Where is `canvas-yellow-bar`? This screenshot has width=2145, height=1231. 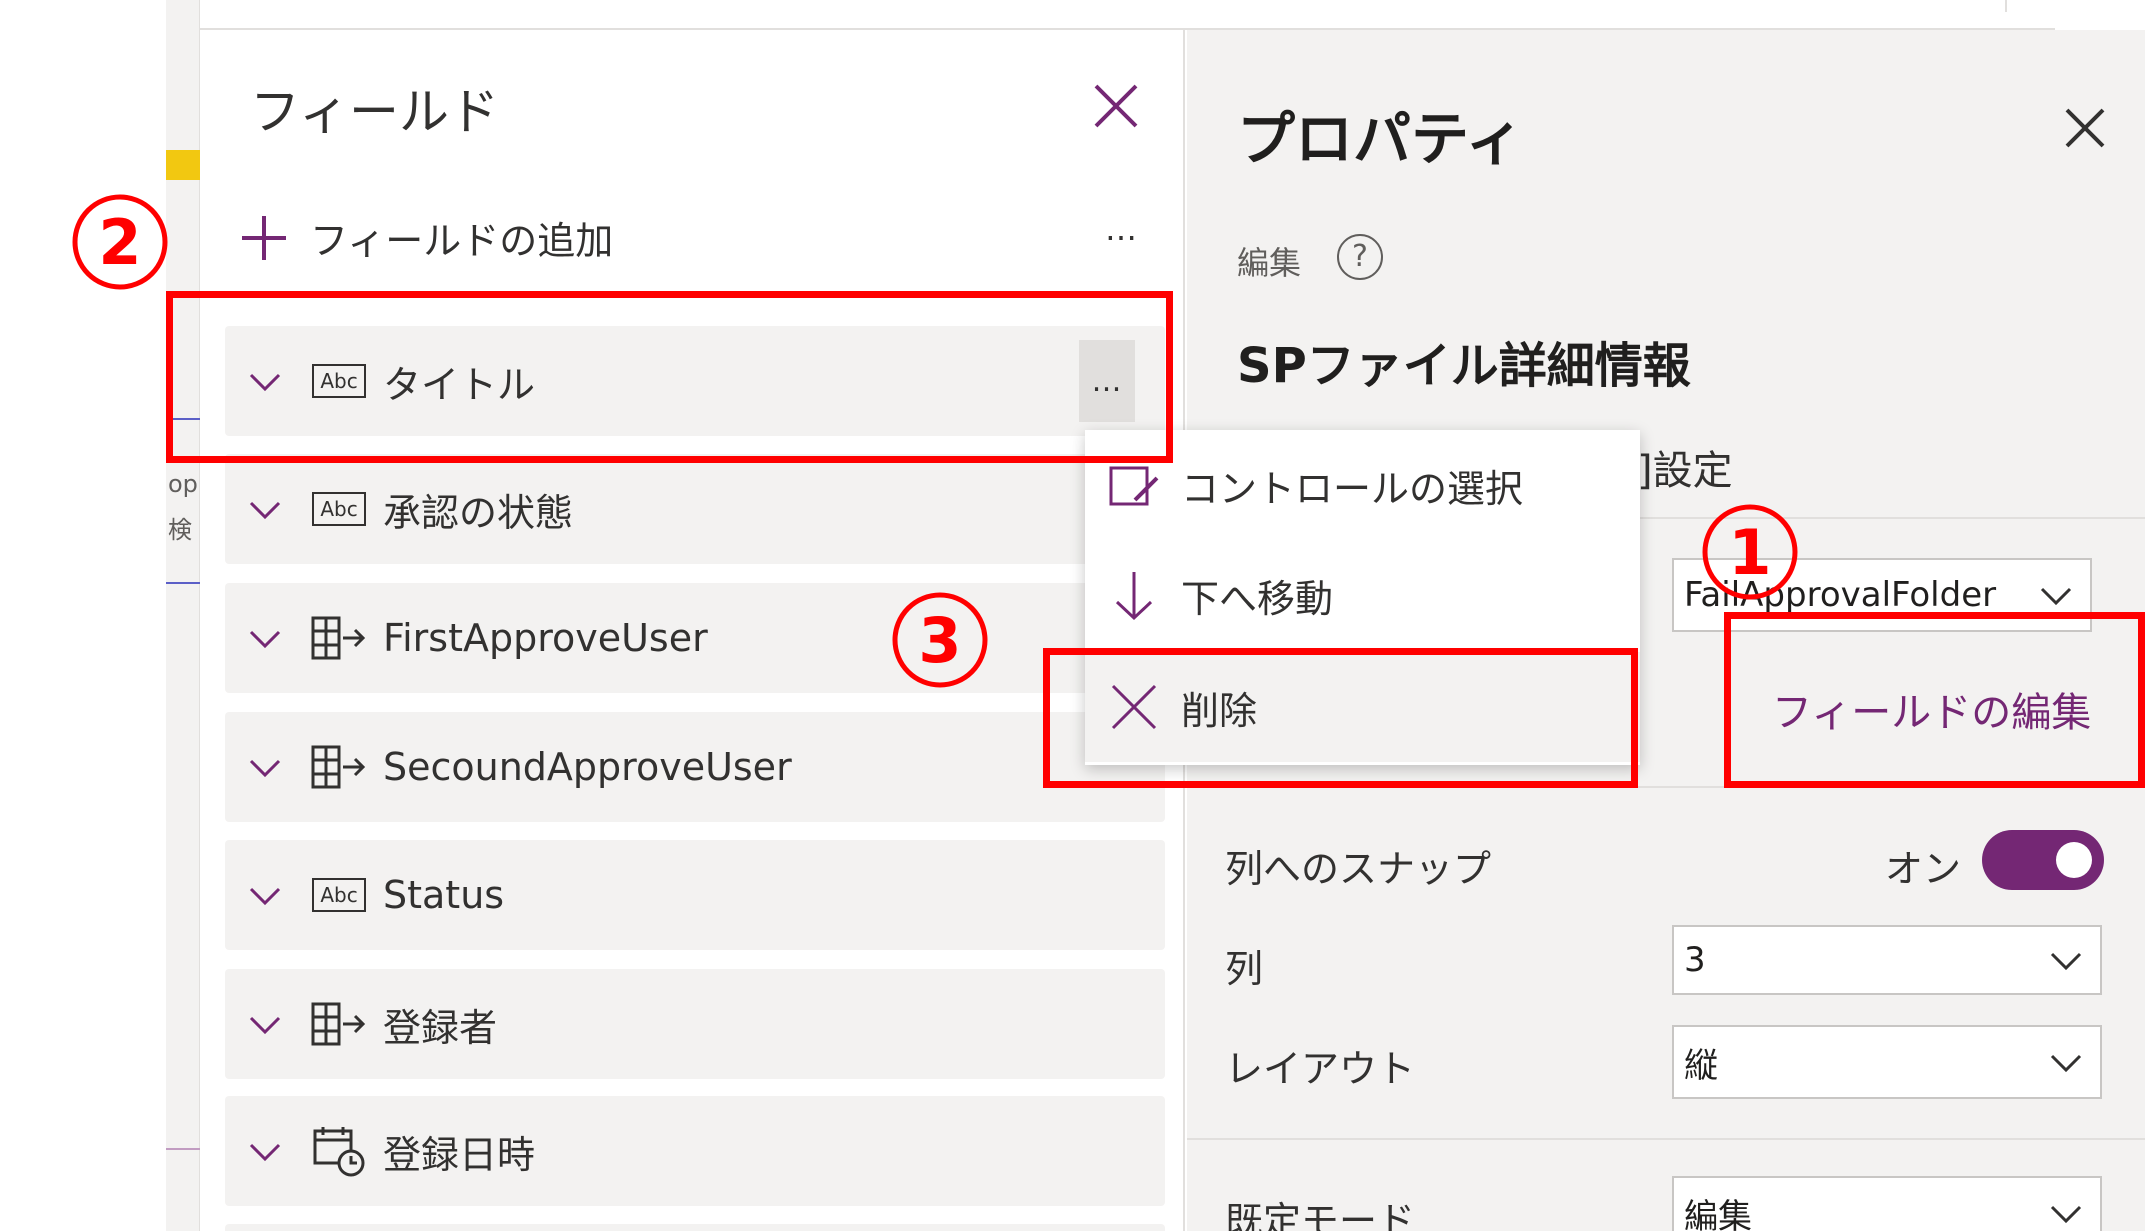 canvas-yellow-bar is located at coordinates (183, 165).